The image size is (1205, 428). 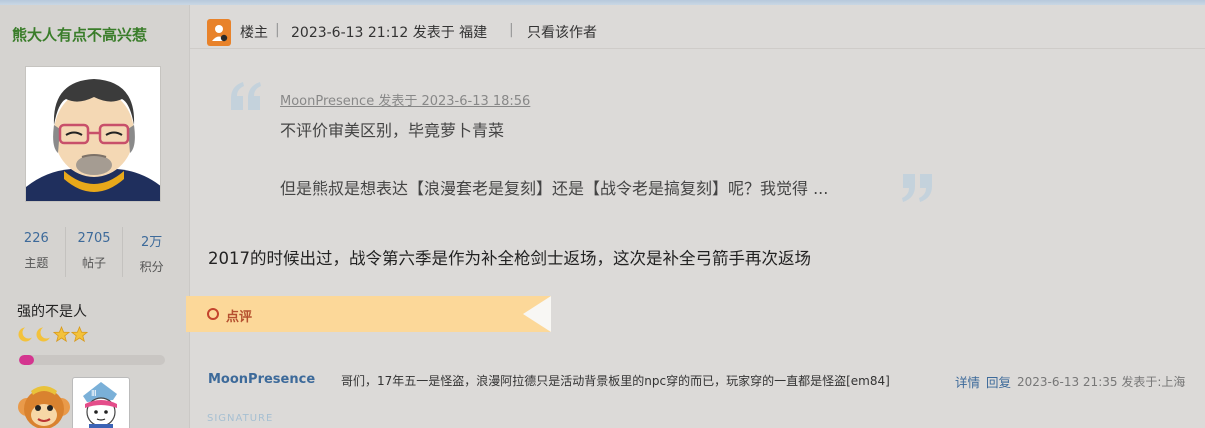 I want to click on quote-line-1: 不评价审美区别，毕竟萝卜青菜, so click(x=392, y=130).